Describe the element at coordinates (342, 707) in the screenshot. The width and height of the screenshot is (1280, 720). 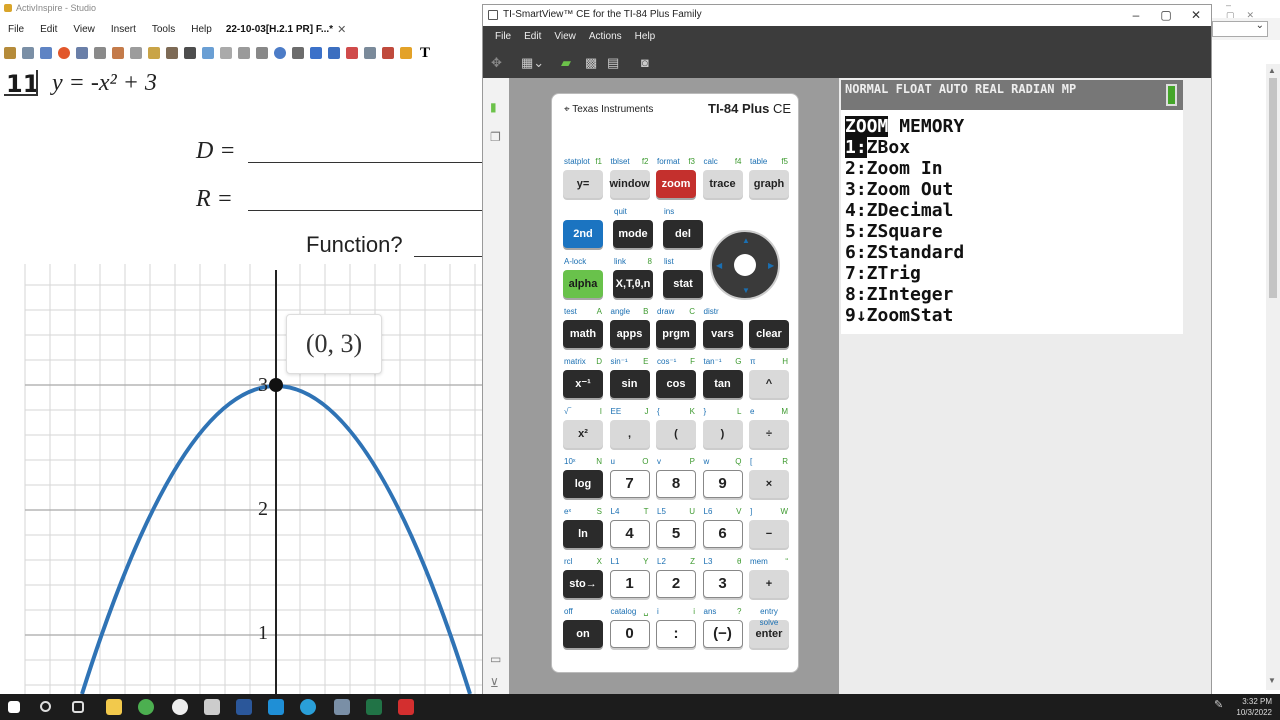
I see `smartview-taskbar-icon` at that location.